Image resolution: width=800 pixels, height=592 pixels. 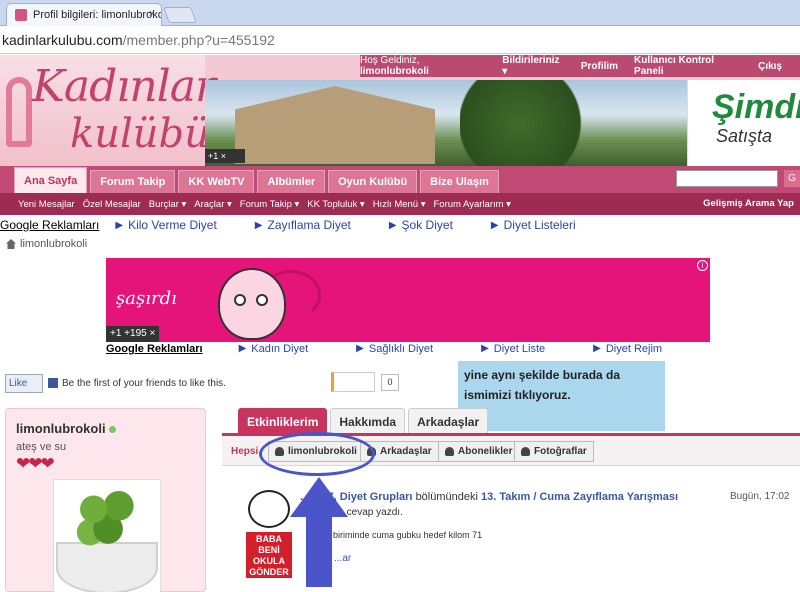 I want to click on profile-avatar, so click(x=107, y=535).